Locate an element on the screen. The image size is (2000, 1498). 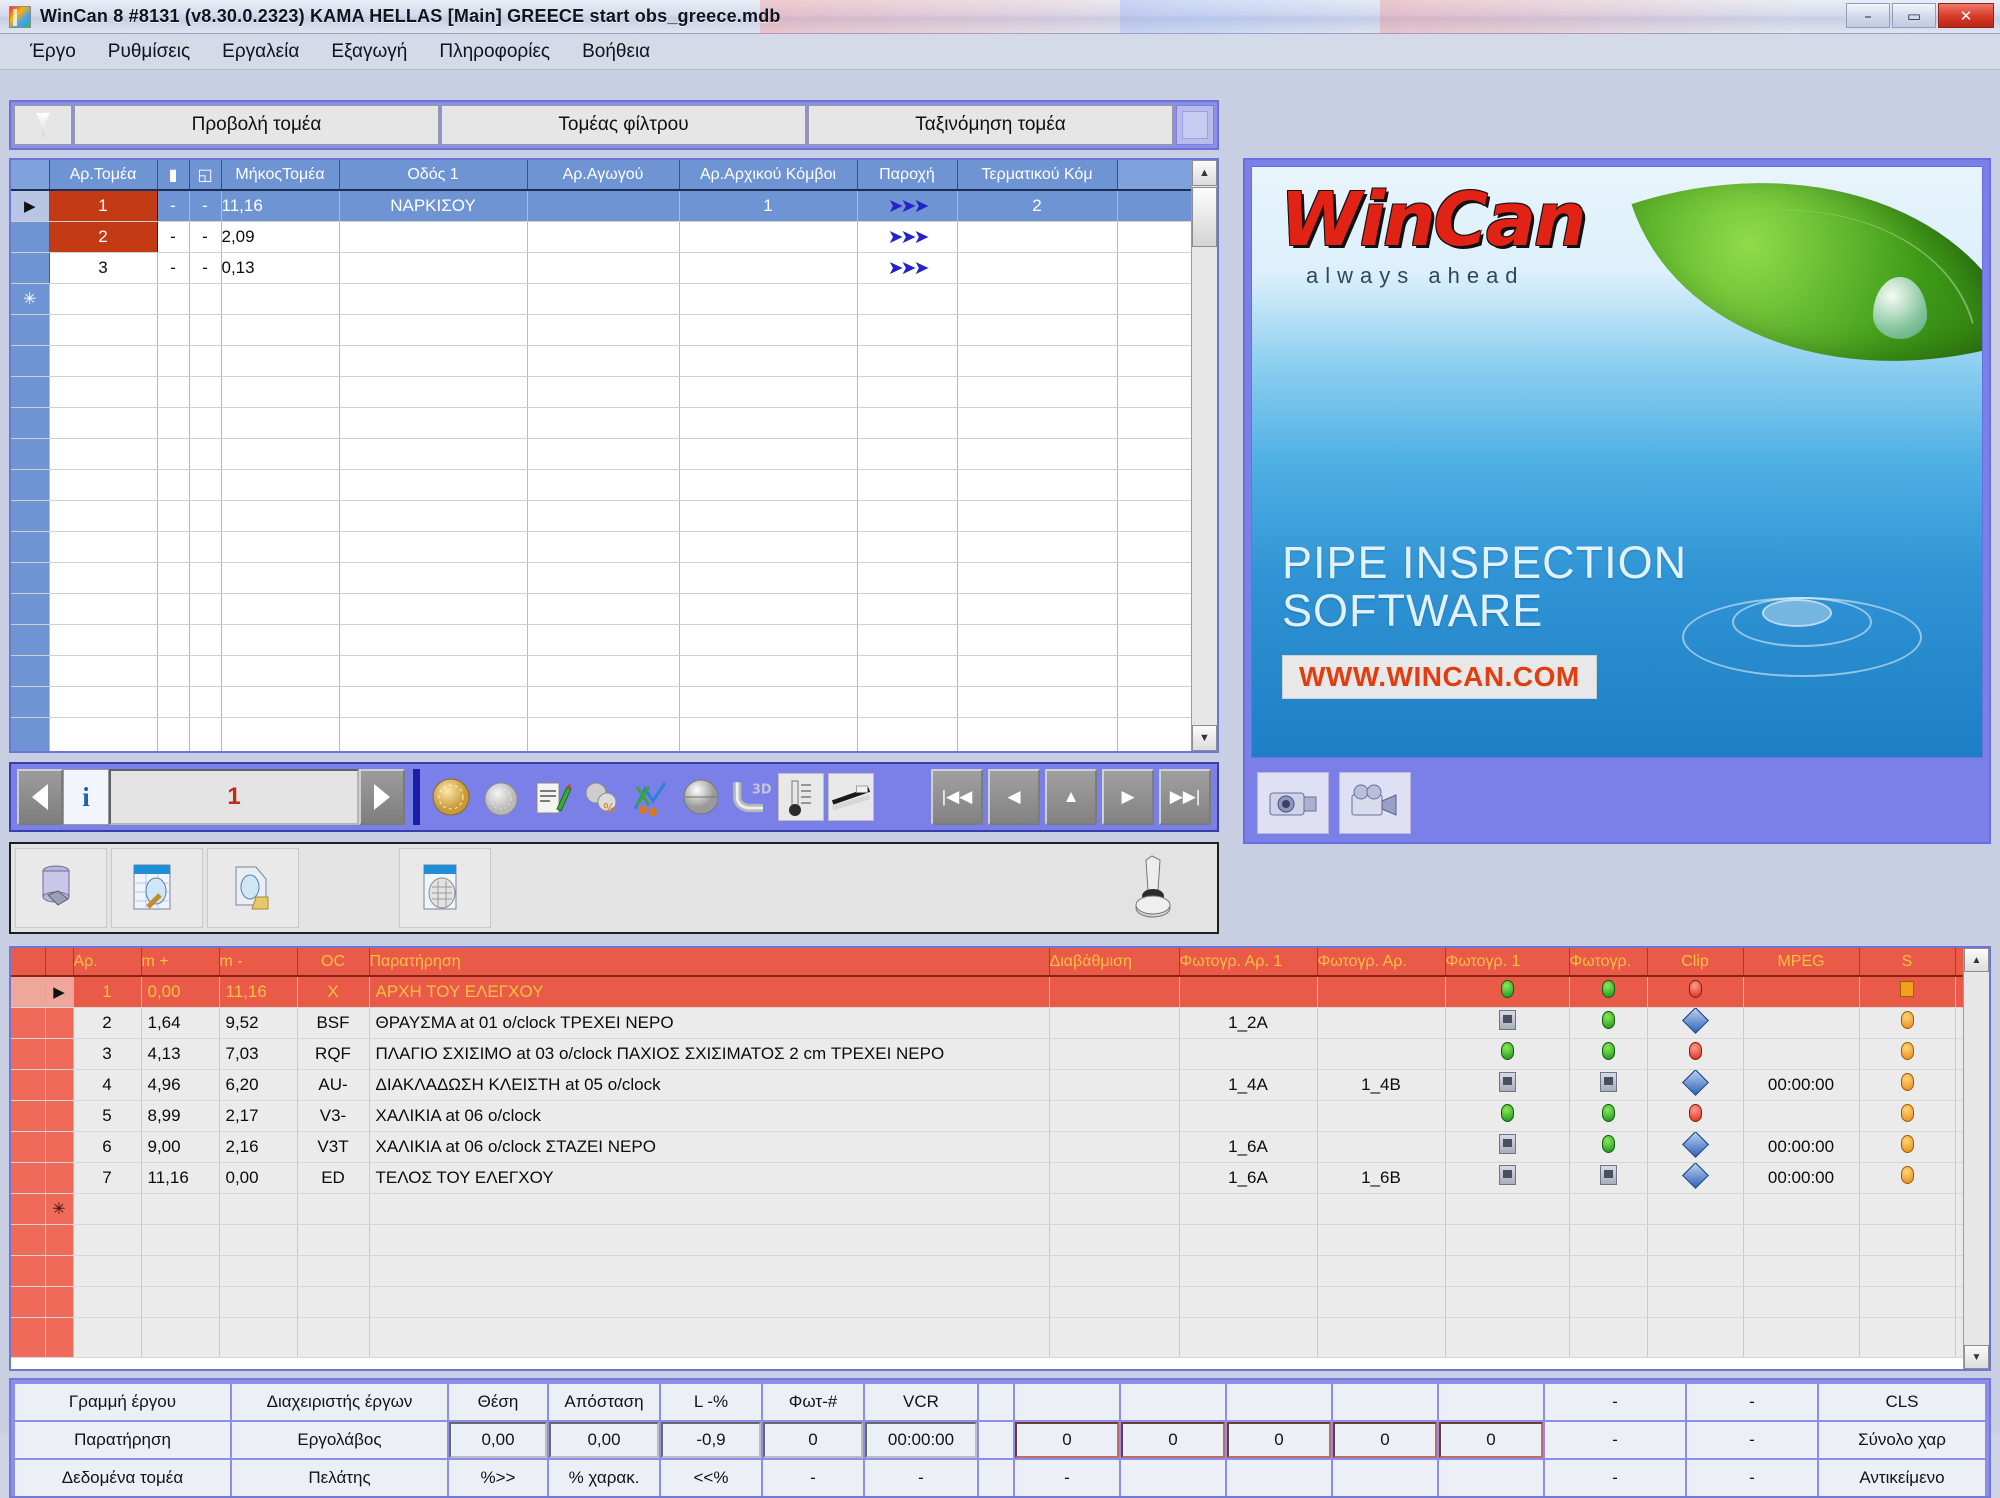
nav-next-button is located at coordinates (382, 797).